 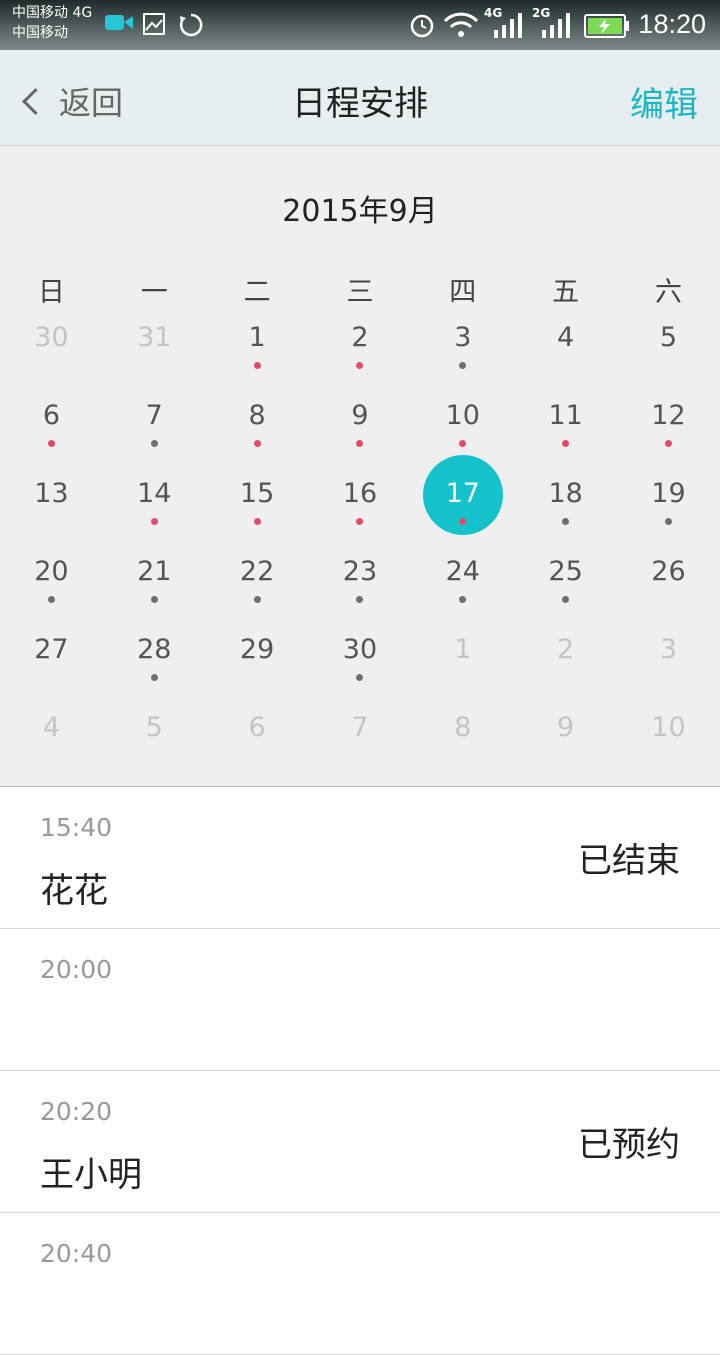 I want to click on calendar-day: 13, so click(x=51, y=513).